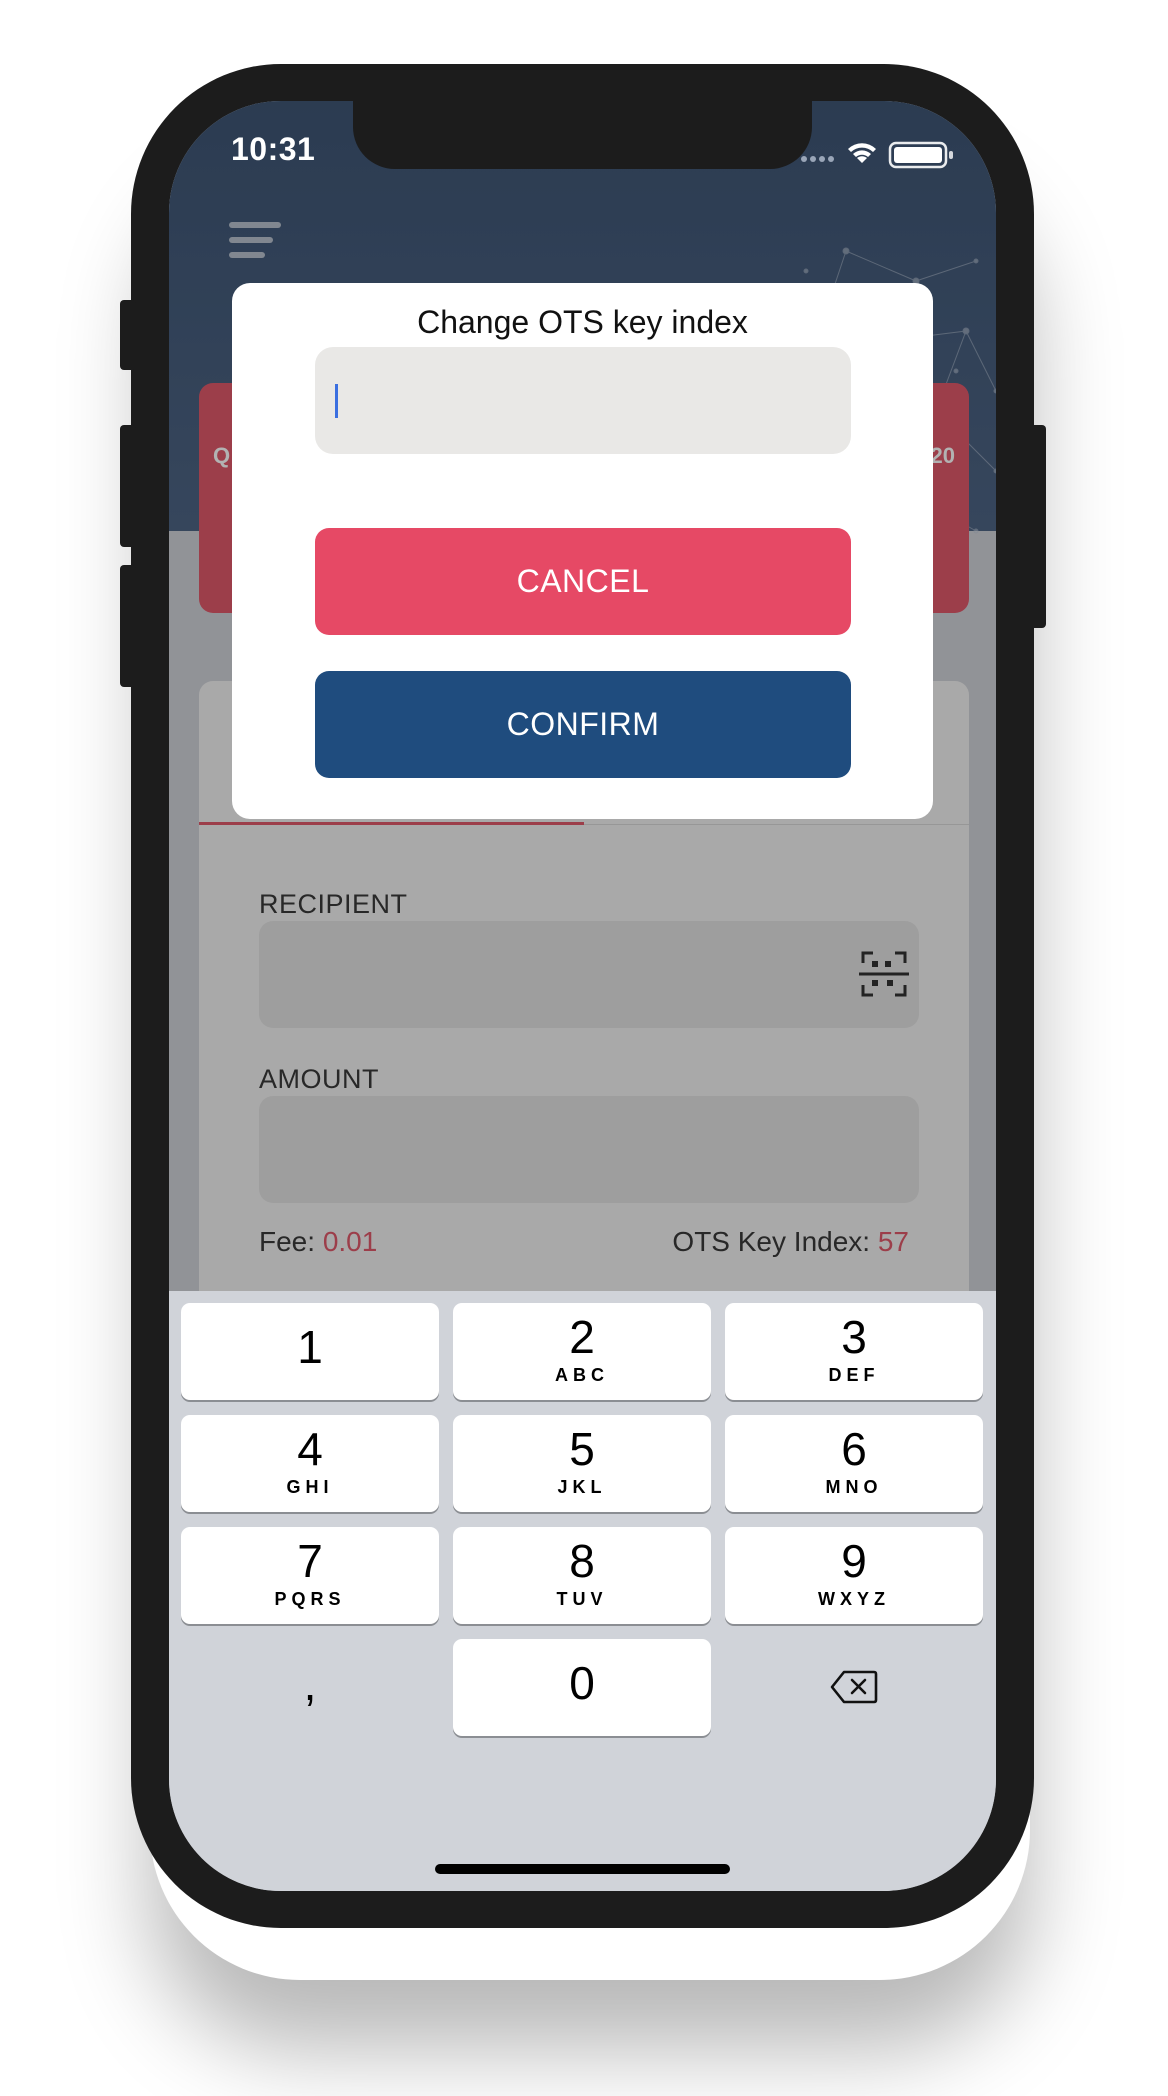 The image size is (1168, 2096). I want to click on ots-index-input, so click(583, 400).